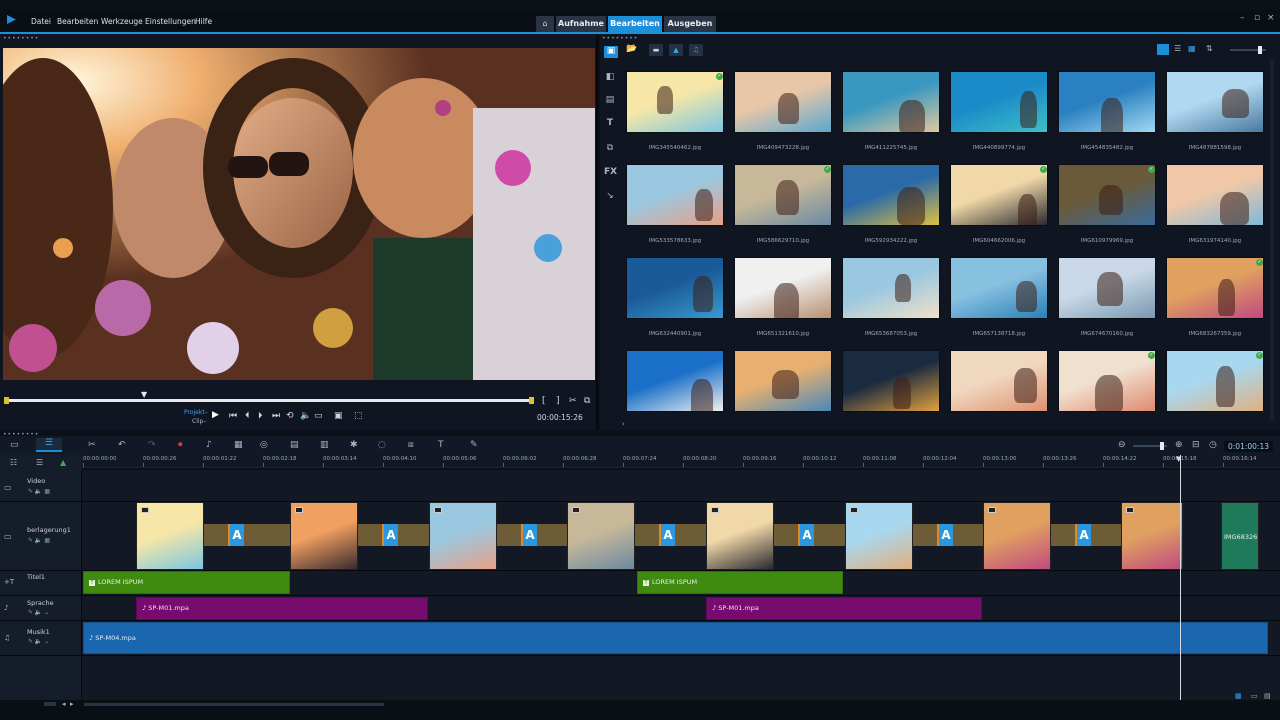  What do you see at coordinates (676, 50) in the screenshot?
I see `photo-filter-icon: ▲` at bounding box center [676, 50].